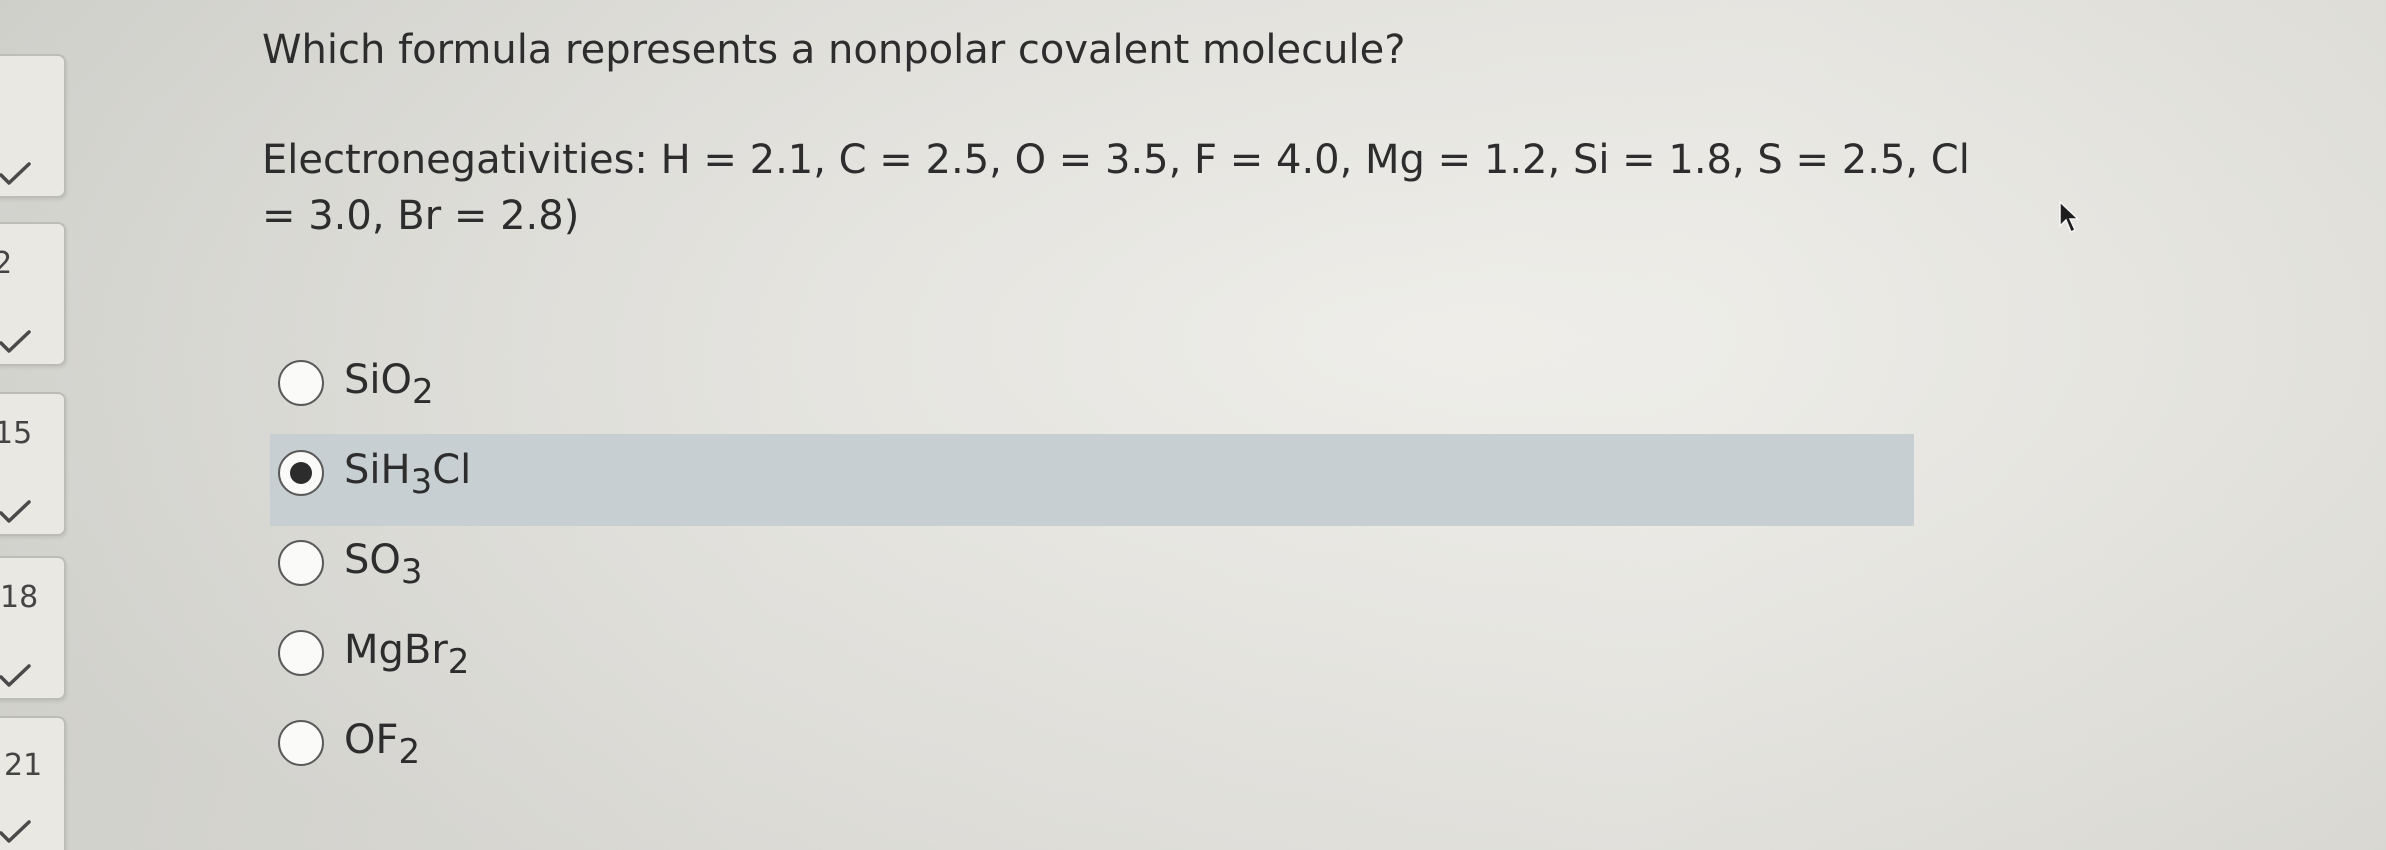  I want to click on question-tile-number: 15, so click(16, 433).